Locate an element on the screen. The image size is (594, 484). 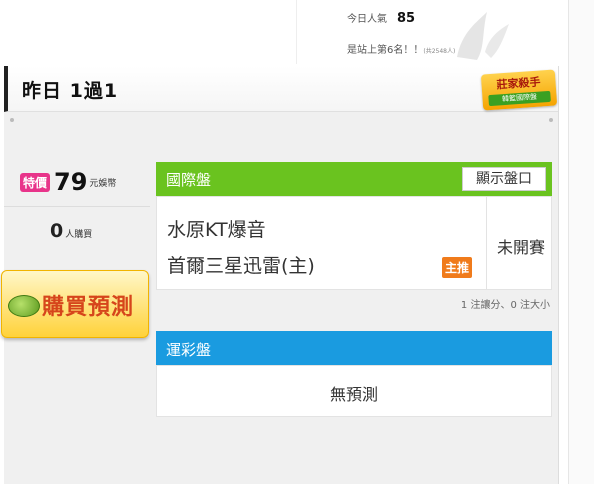
panel-title: 昨日 1過1 is located at coordinates (70, 91).